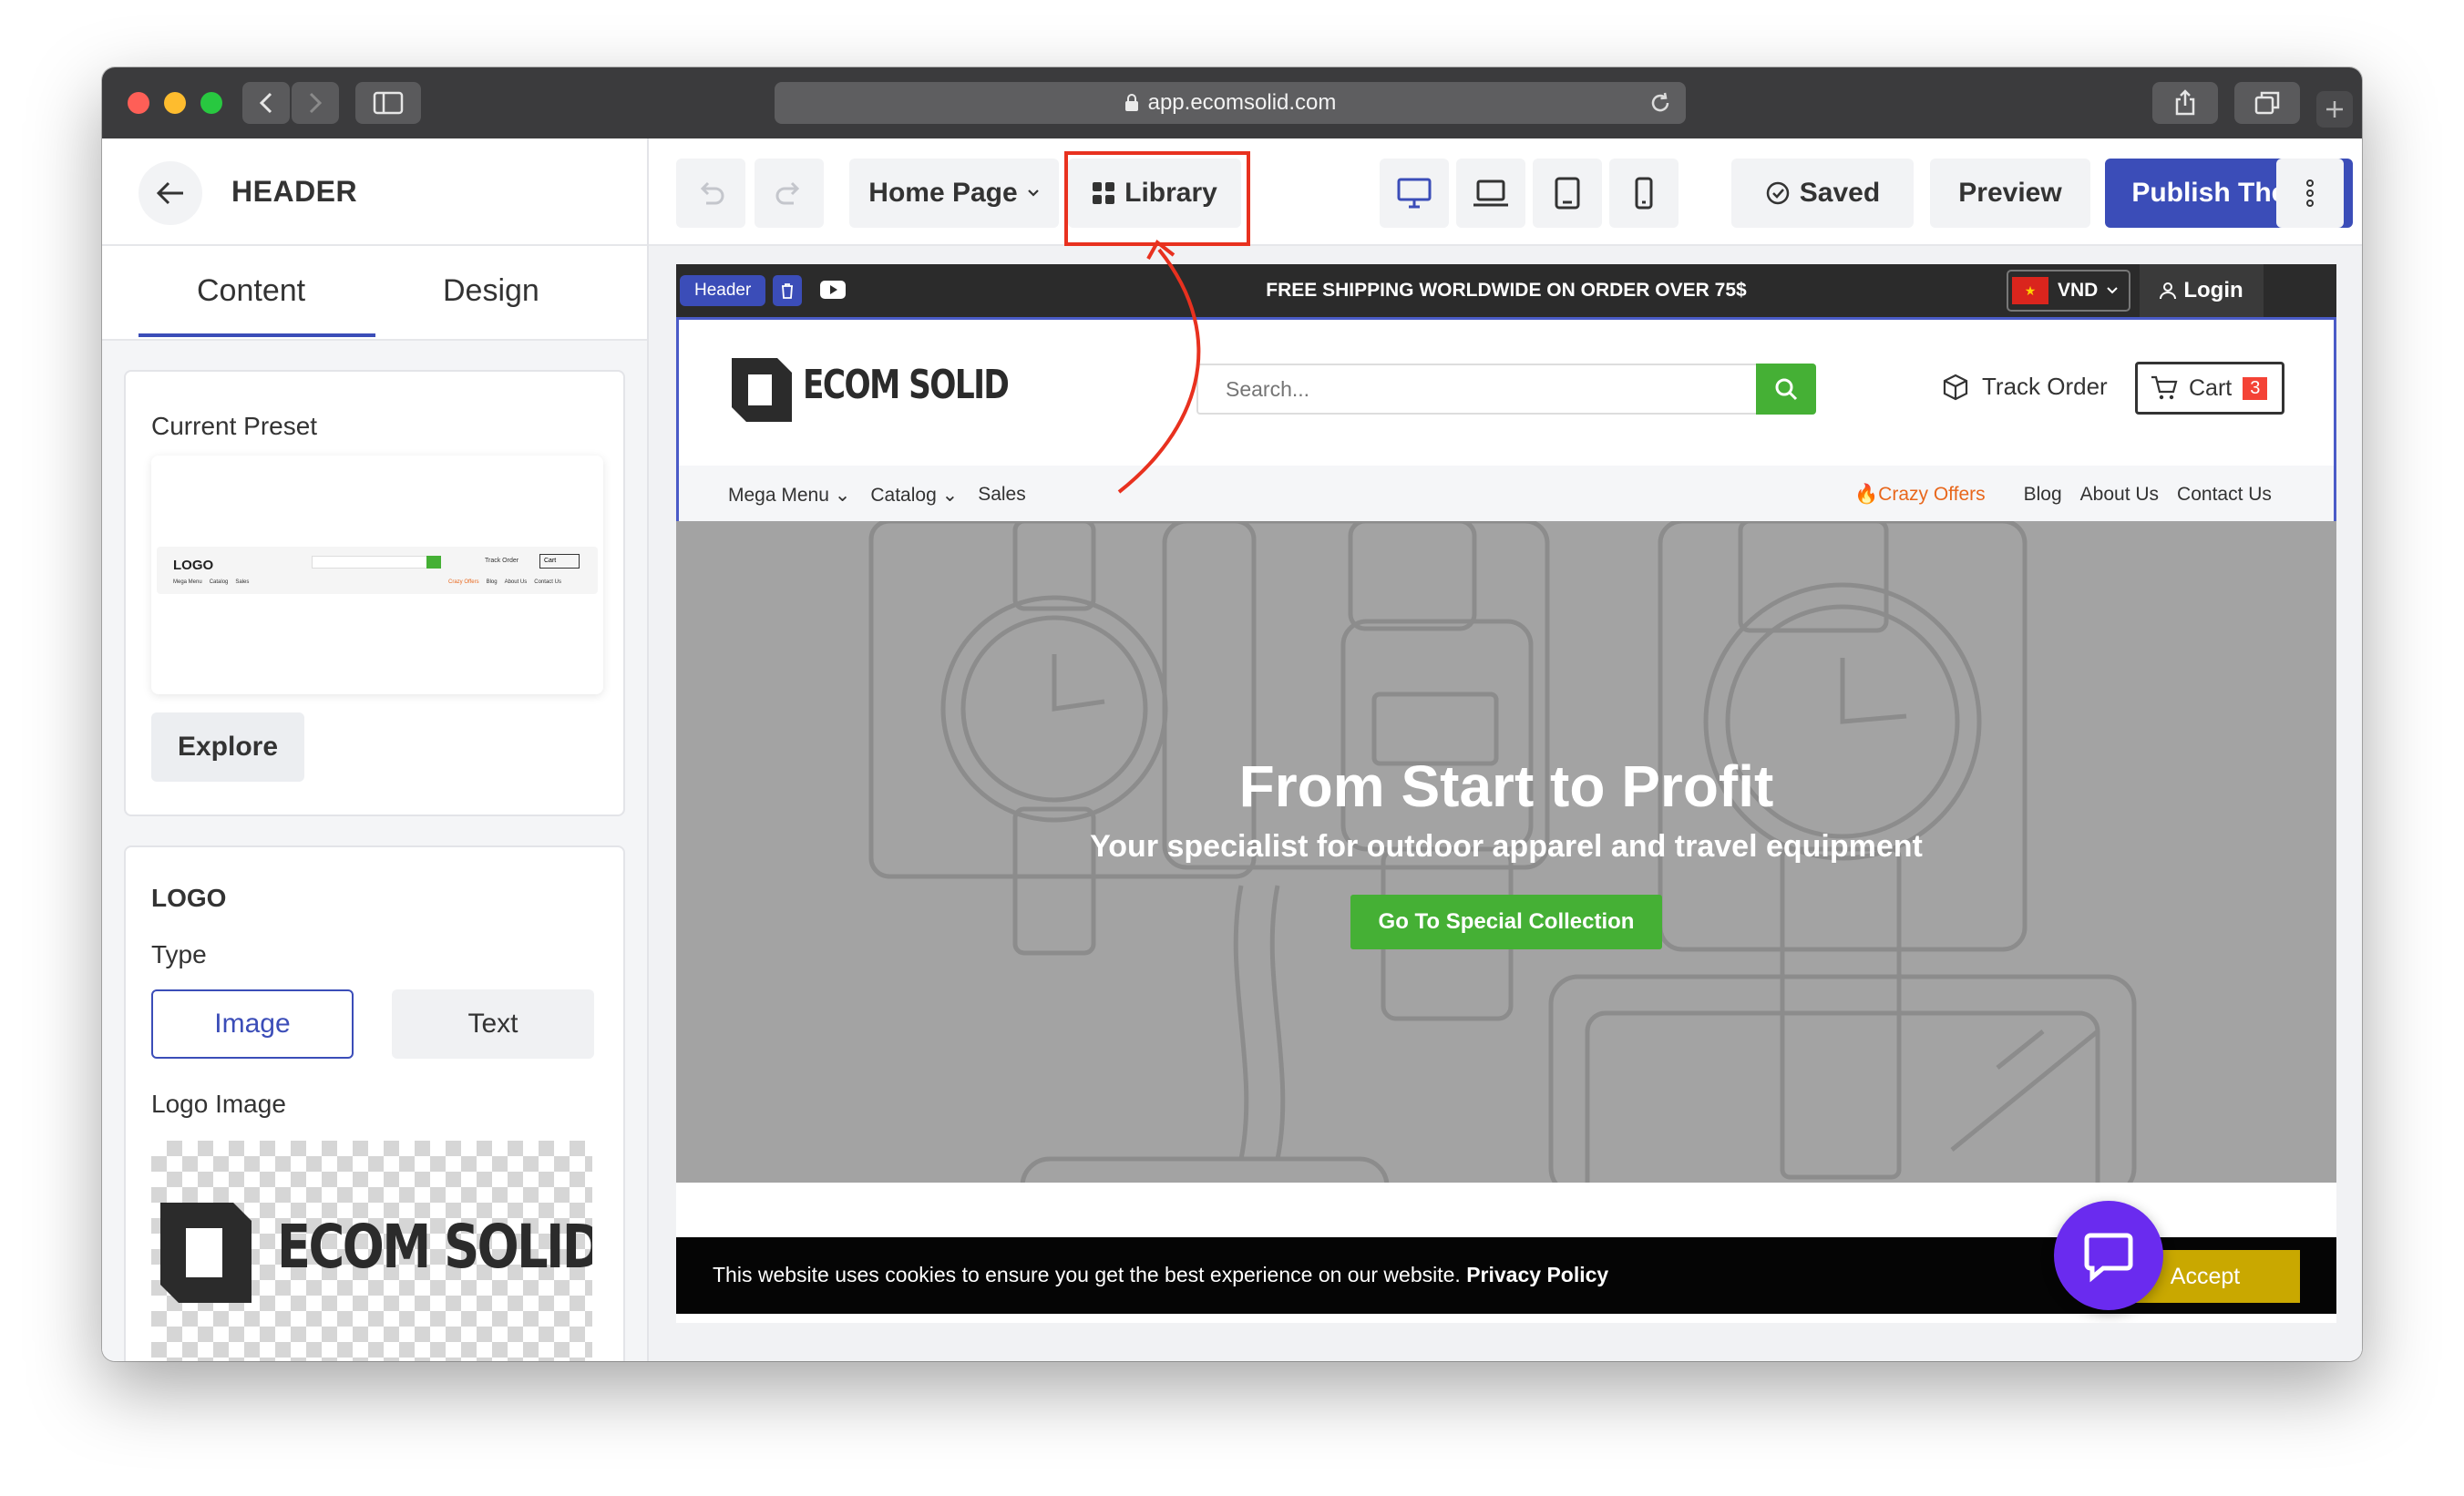 This screenshot has width=2464, height=1496. I want to click on laptop-icon, so click(1490, 193).